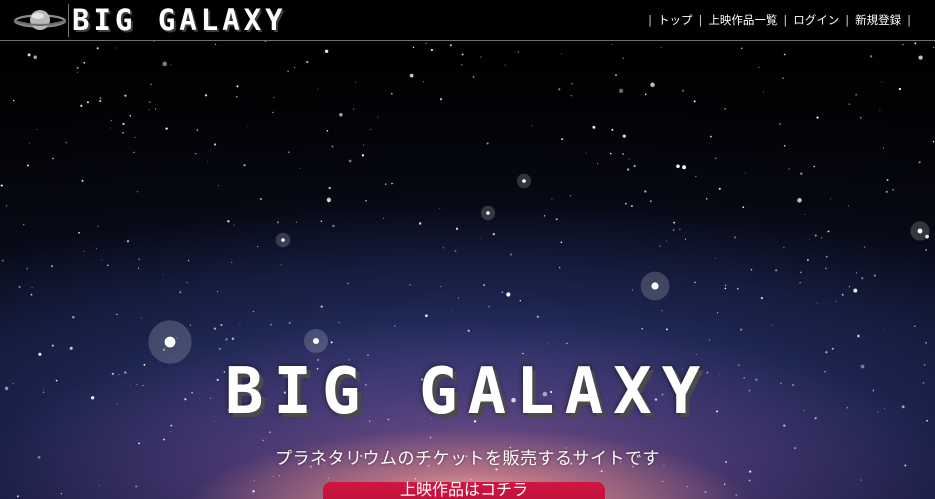  I want to click on nav-login: ログイン, so click(816, 20).